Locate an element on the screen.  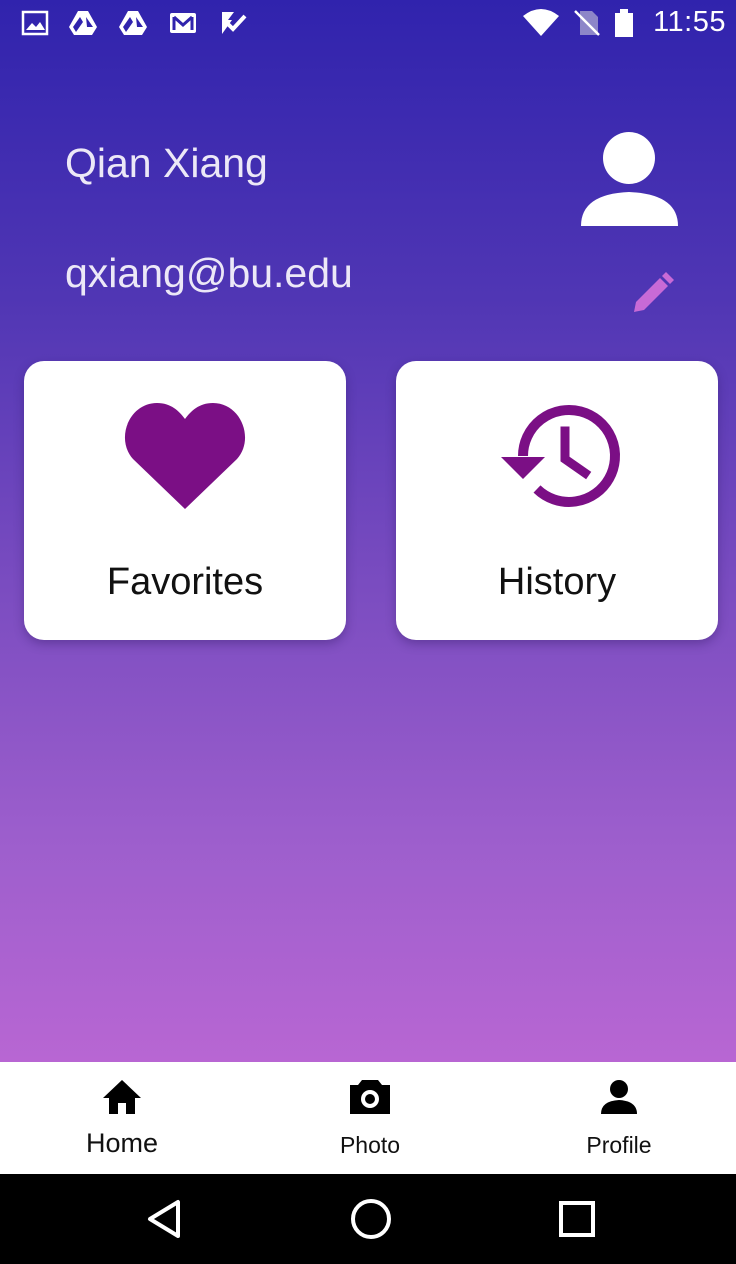
back-icon is located at coordinates (165, 1219).